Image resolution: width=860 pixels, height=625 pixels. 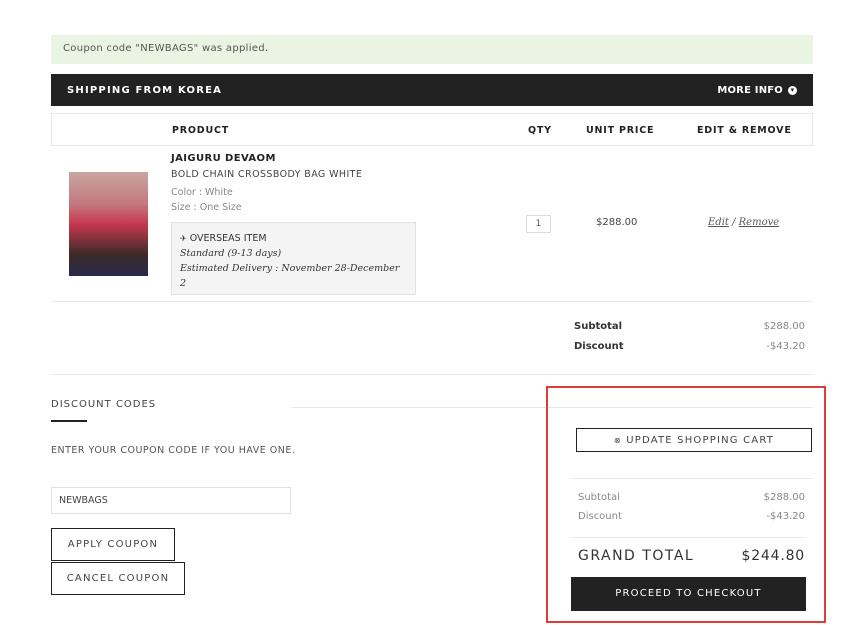 What do you see at coordinates (171, 500) in the screenshot?
I see `coupon-input: NEWBAGS` at bounding box center [171, 500].